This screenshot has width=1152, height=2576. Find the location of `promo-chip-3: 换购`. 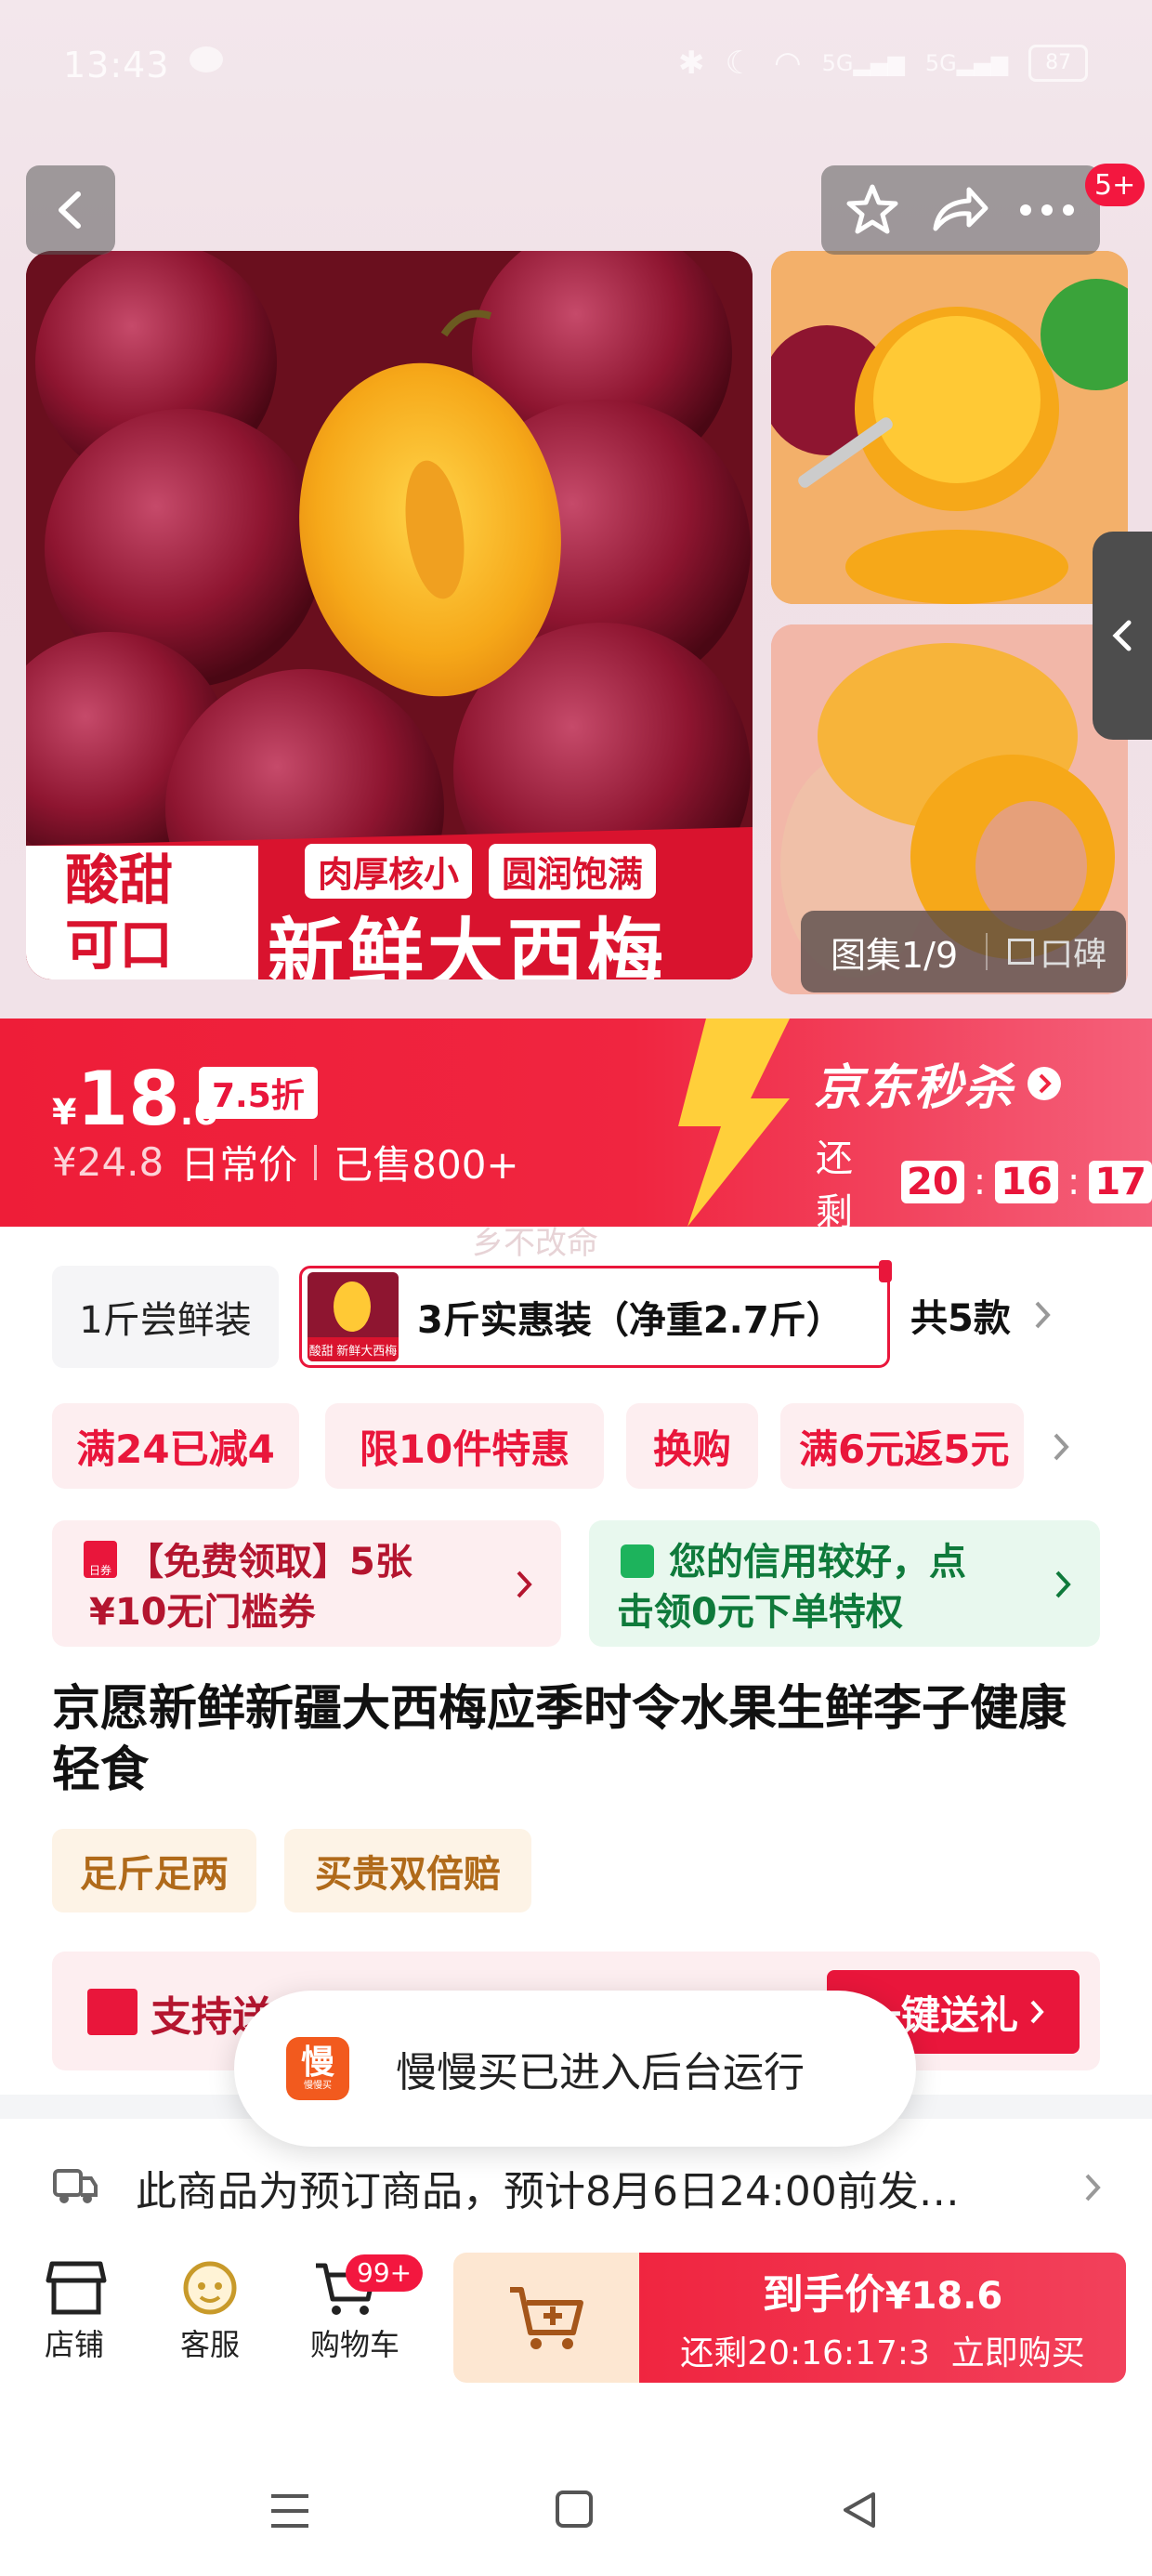

promo-chip-3: 换购 is located at coordinates (692, 1446).